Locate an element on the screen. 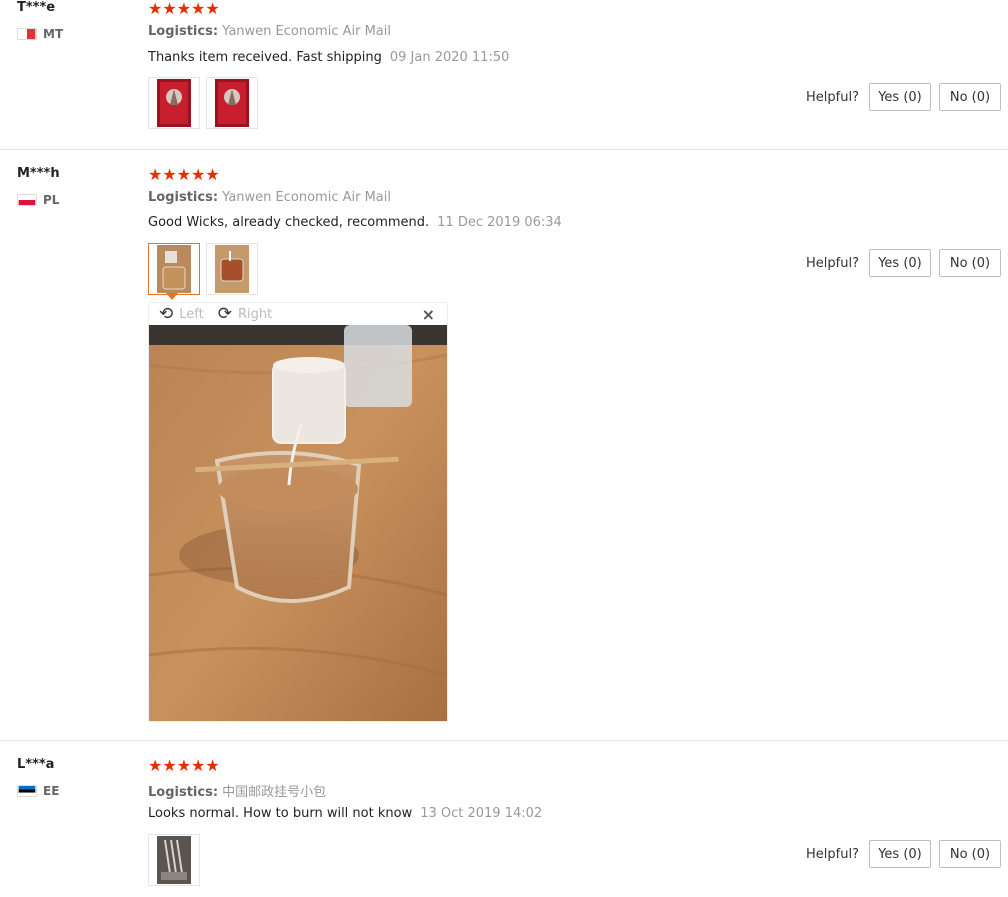 Image resolution: width=1008 pixels, height=897 pixels. logistics-info: Logistics: 中国邮政挂号小包 is located at coordinates (237, 790).